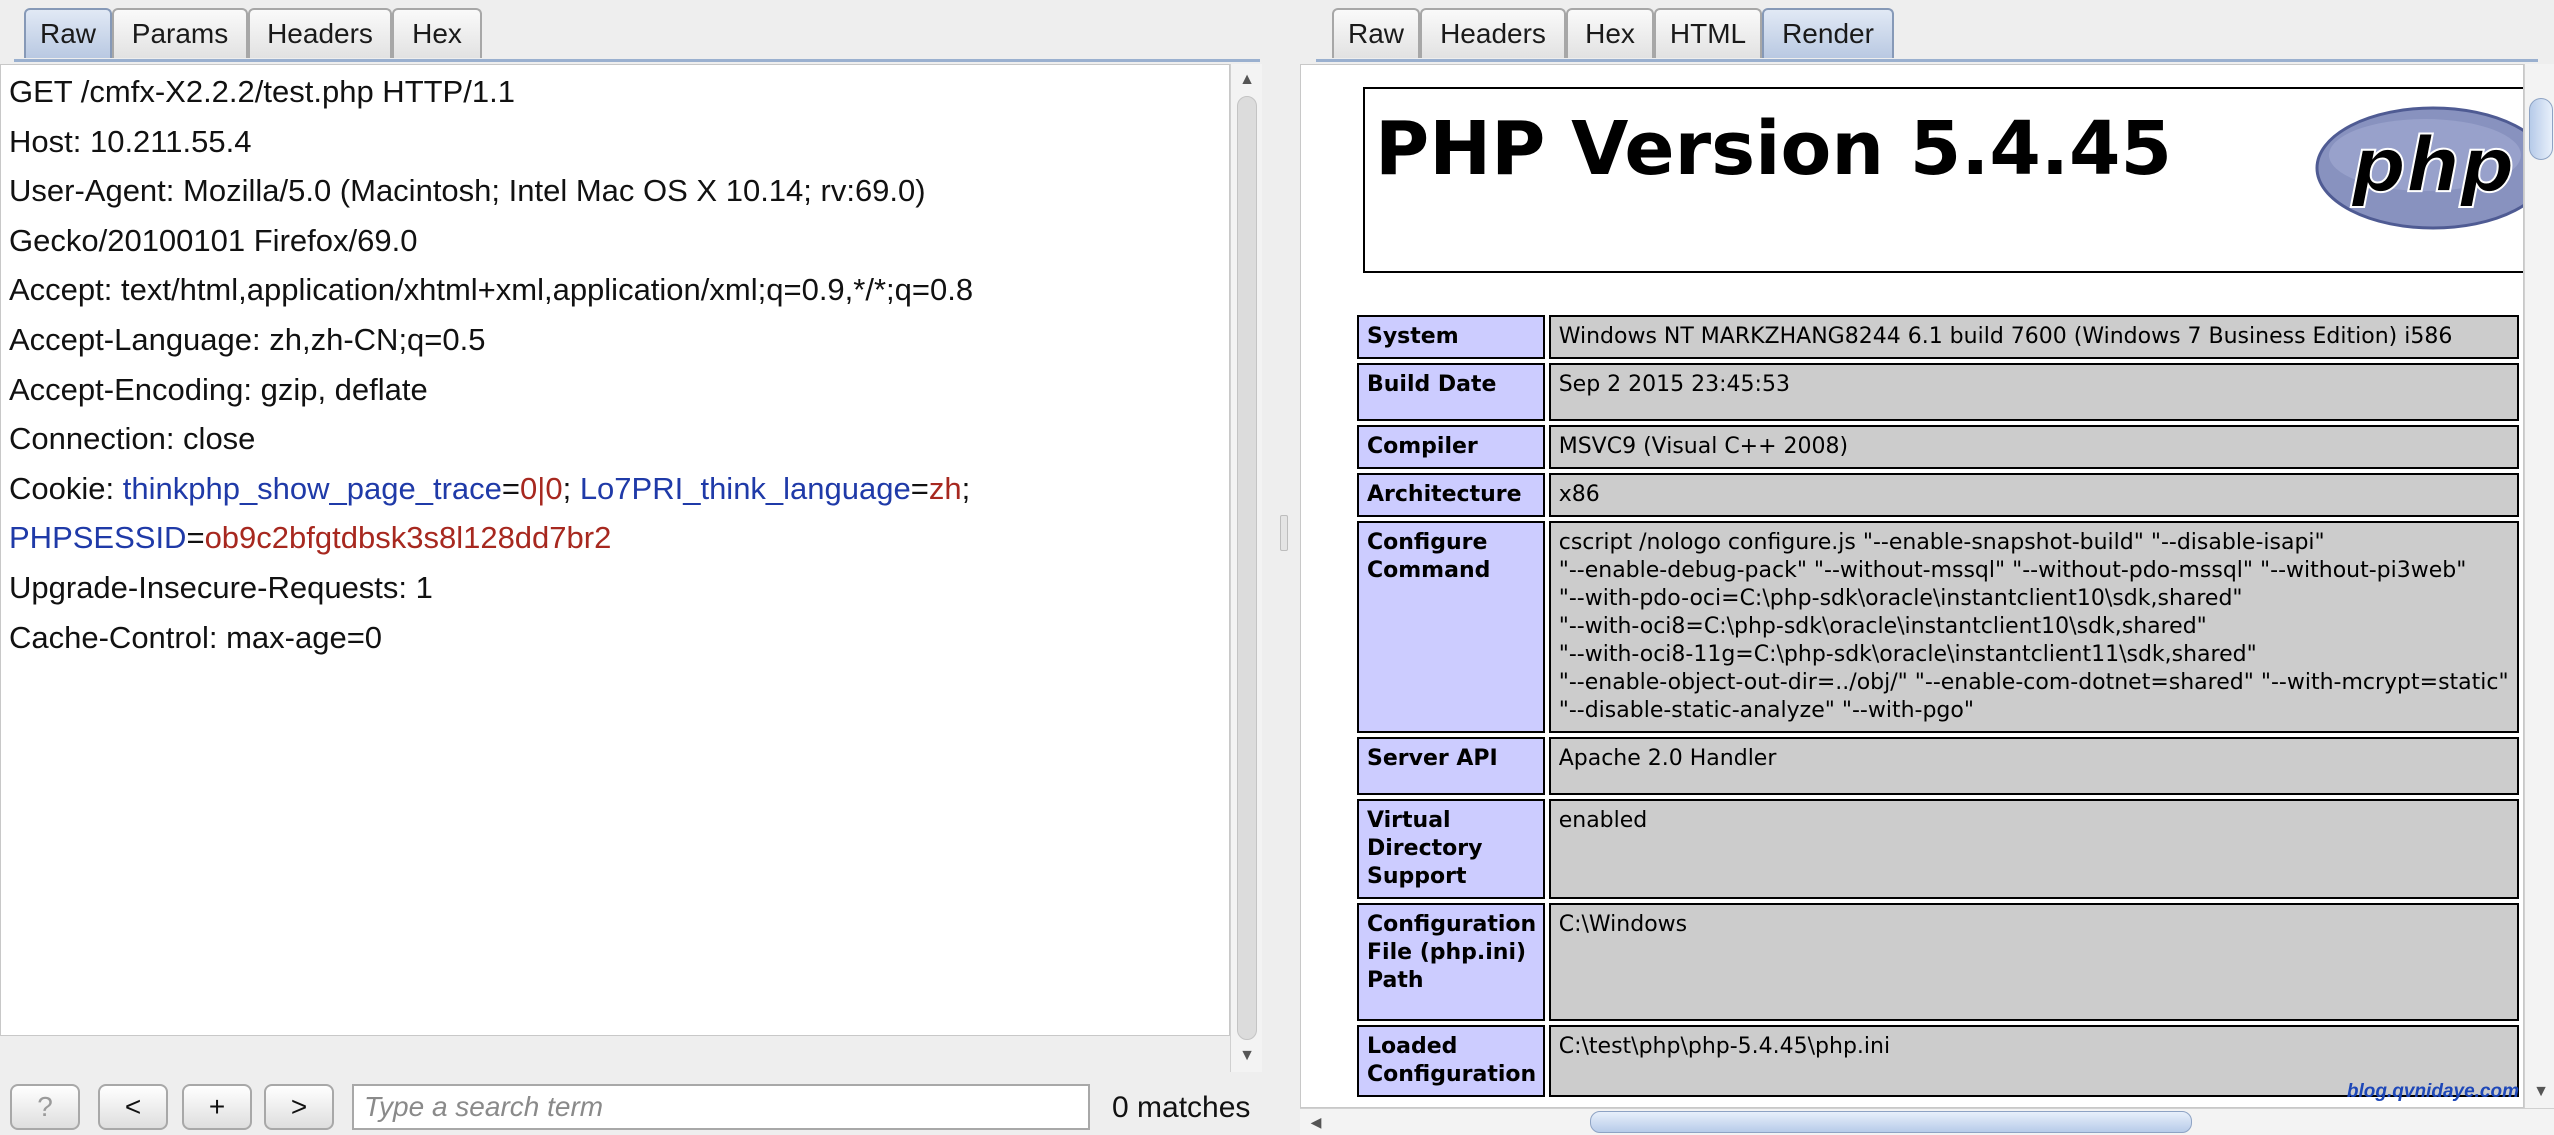  I want to click on scroll-left-icon: ◀, so click(1316, 1122).